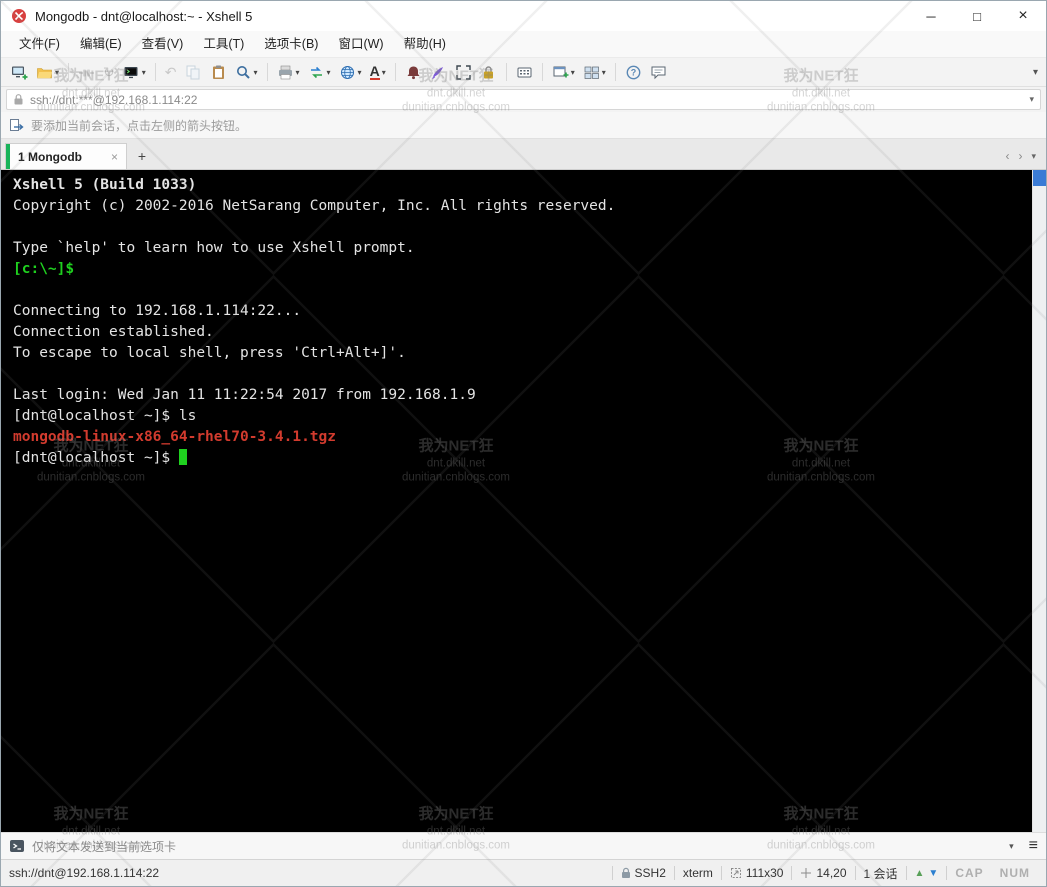 The height and width of the screenshot is (887, 1047). I want to click on close-button: ×, so click(1023, 16).